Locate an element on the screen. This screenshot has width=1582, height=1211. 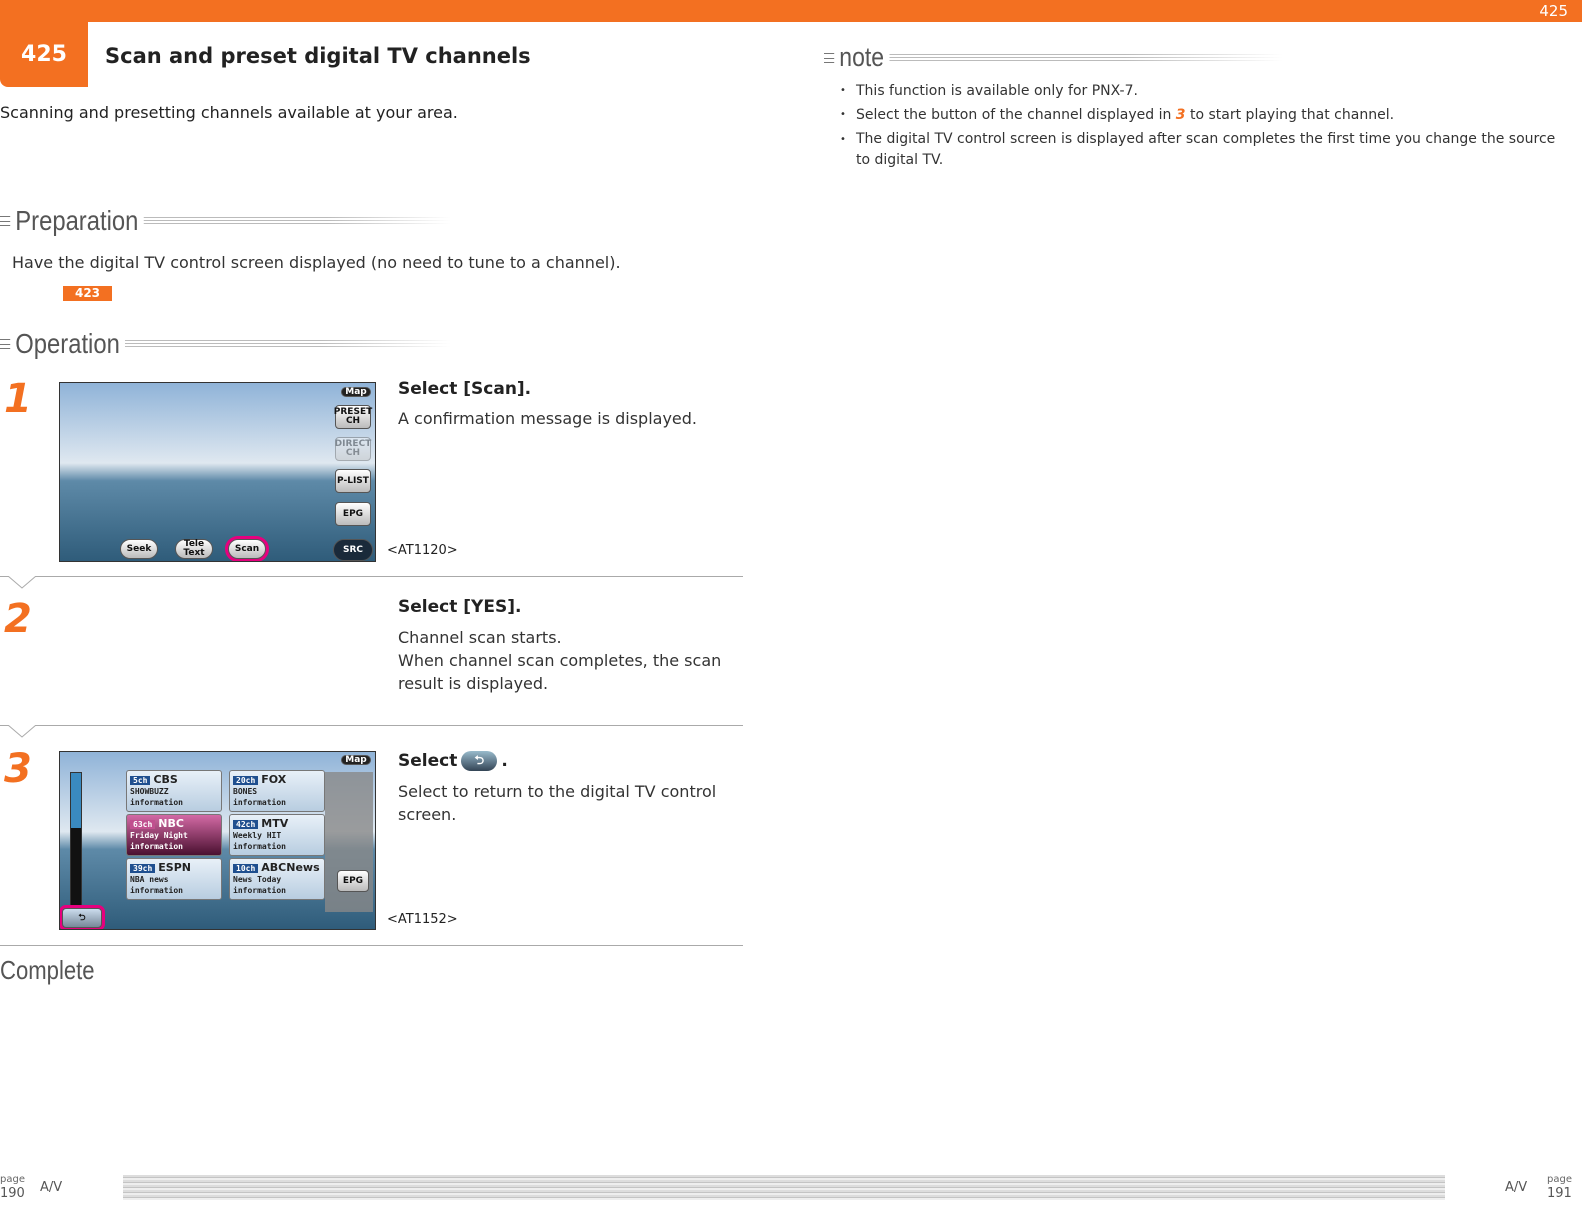
plist-button: P-LIST is located at coordinates (353, 481).